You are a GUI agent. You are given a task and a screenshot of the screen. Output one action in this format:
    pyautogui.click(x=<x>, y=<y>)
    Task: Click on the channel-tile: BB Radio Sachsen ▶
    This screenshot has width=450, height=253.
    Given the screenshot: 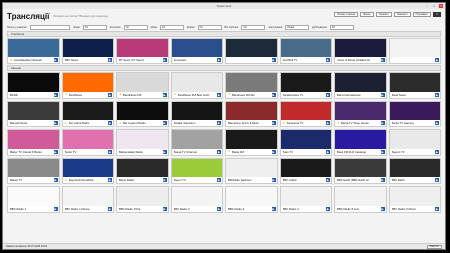 What is the action you would take?
    pyautogui.click(x=251, y=170)
    